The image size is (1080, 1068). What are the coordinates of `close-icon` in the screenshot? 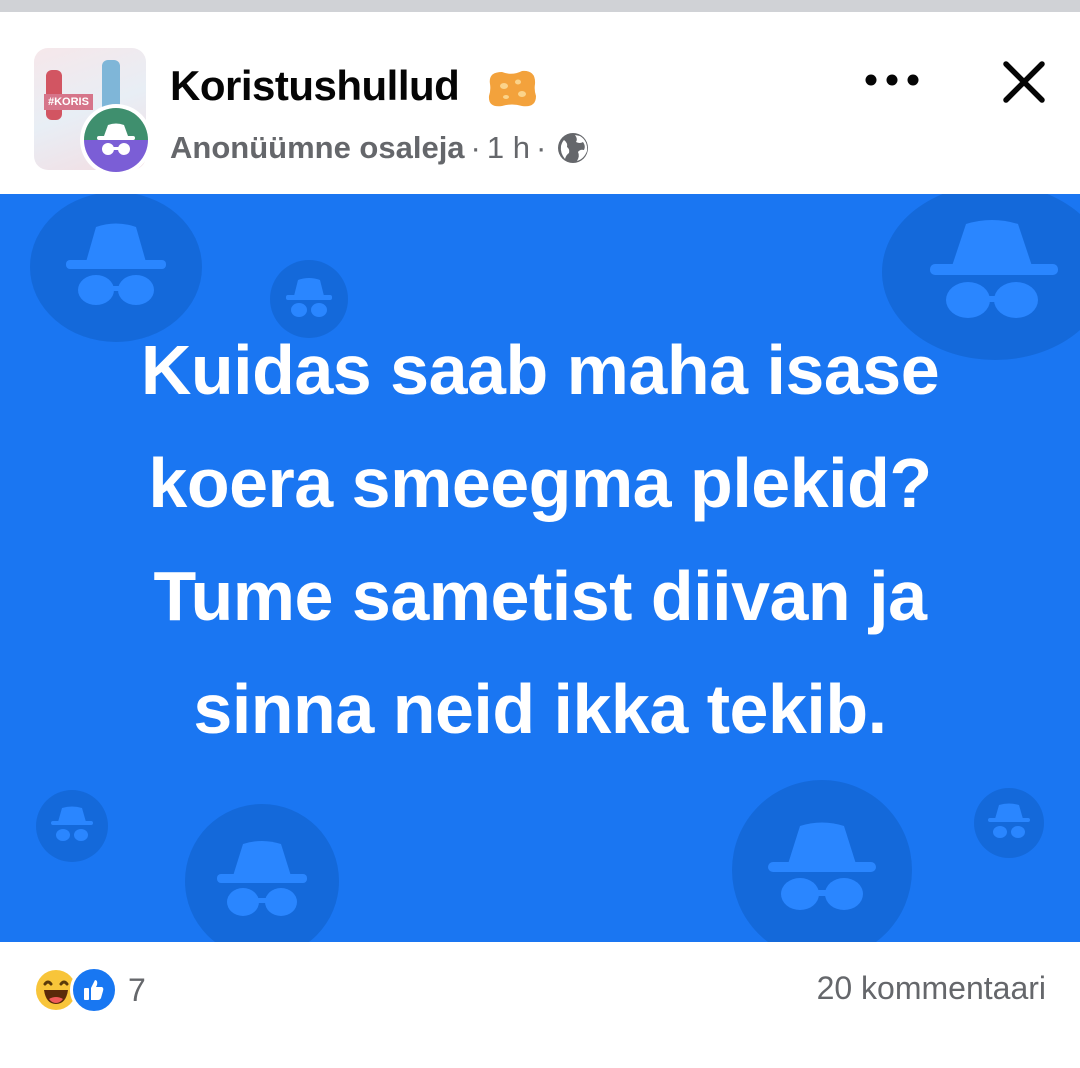 It's located at (1024, 82).